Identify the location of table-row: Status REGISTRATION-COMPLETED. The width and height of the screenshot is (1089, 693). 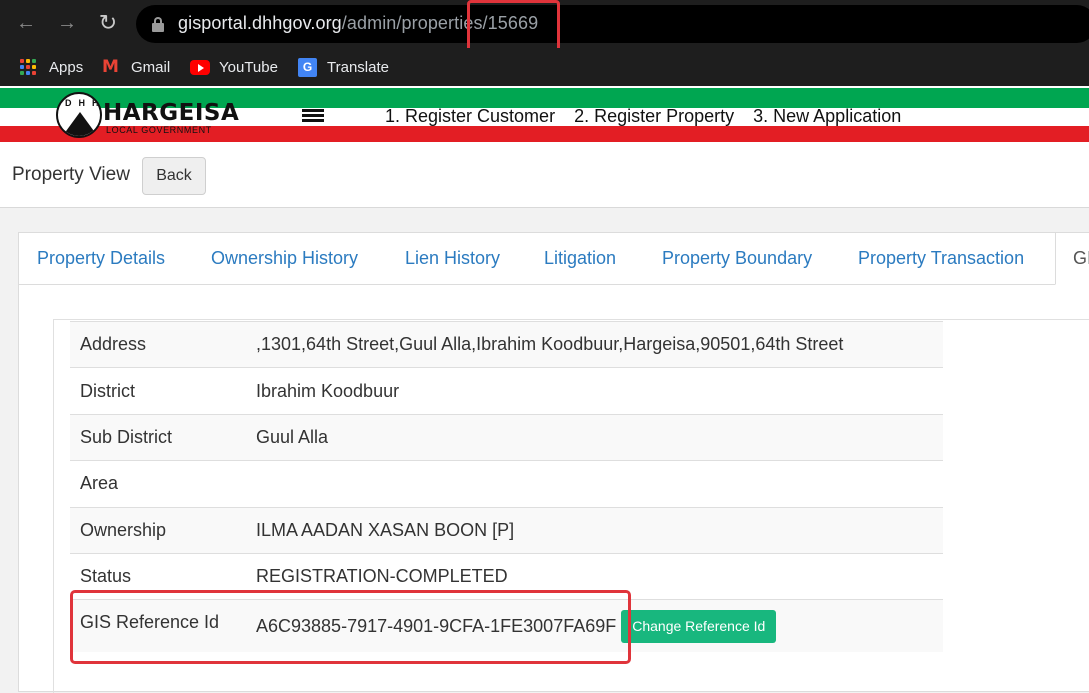
(506, 576).